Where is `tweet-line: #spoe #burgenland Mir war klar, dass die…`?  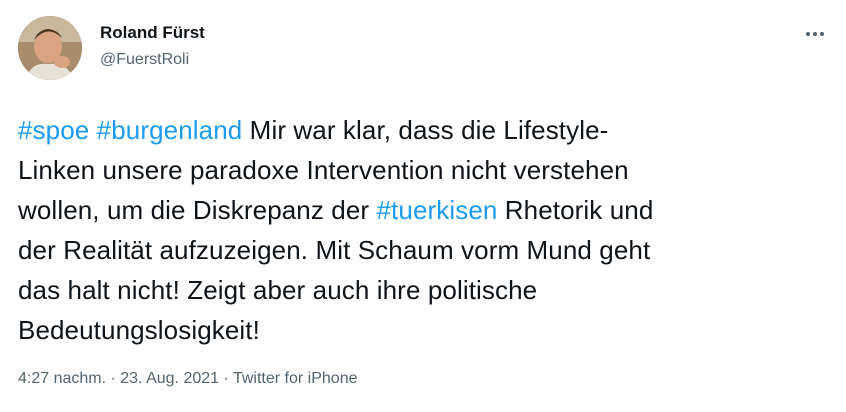
tweet-line: #spoe #burgenland Mir war klar, dass die… is located at coordinates (418, 130).